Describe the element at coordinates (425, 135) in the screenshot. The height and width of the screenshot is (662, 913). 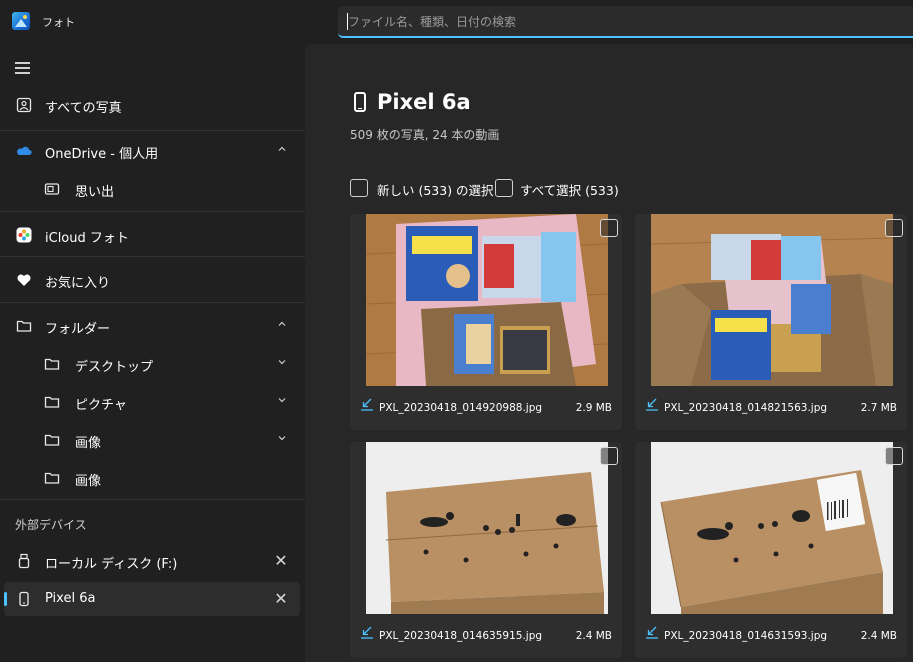
I see `page-subtitle: 509 枚の写真, 24 本の動画` at that location.